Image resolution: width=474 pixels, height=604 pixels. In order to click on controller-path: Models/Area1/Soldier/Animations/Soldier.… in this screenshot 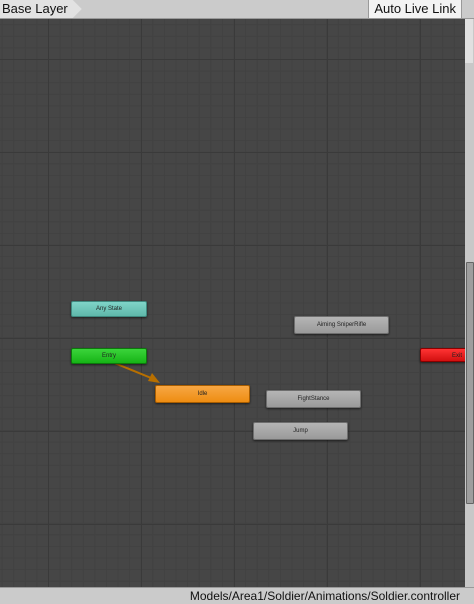, I will do `click(324, 596)`.